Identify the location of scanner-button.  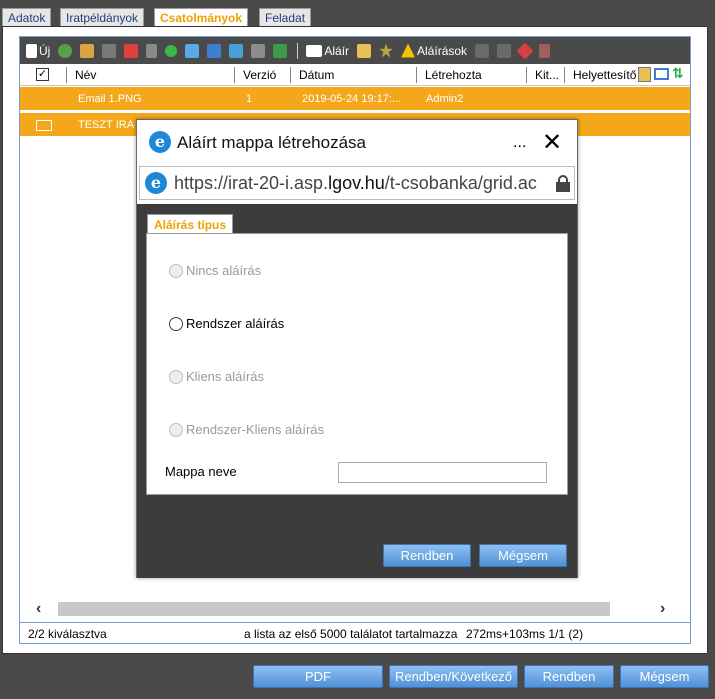
(87, 51).